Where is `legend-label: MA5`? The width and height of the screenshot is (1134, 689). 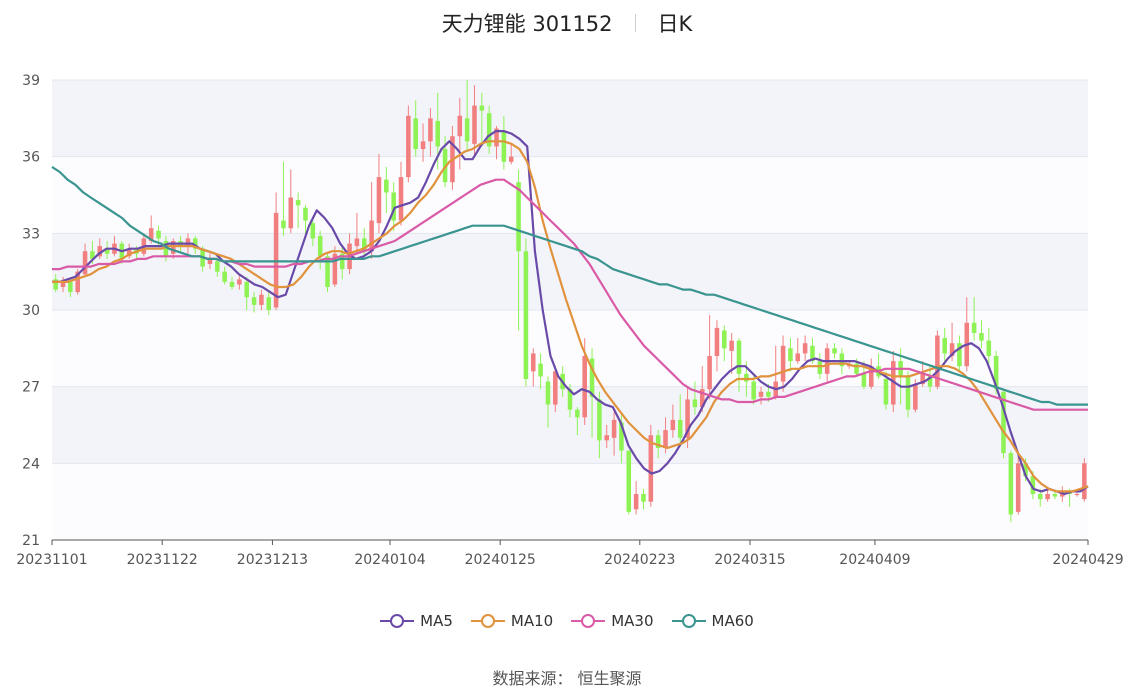 legend-label: MA5 is located at coordinates (436, 621).